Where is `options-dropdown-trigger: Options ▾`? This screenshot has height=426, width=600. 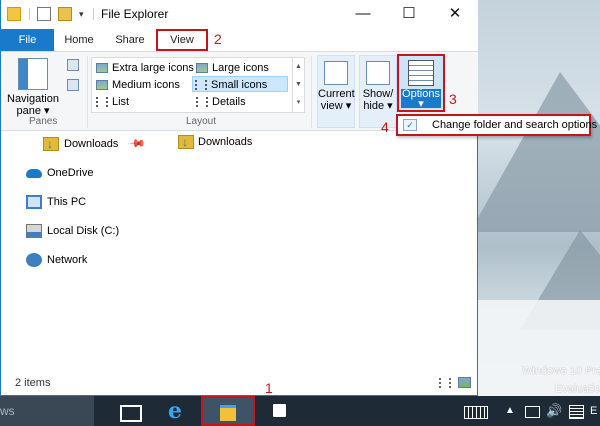 options-dropdown-trigger: Options ▾ is located at coordinates (421, 99).